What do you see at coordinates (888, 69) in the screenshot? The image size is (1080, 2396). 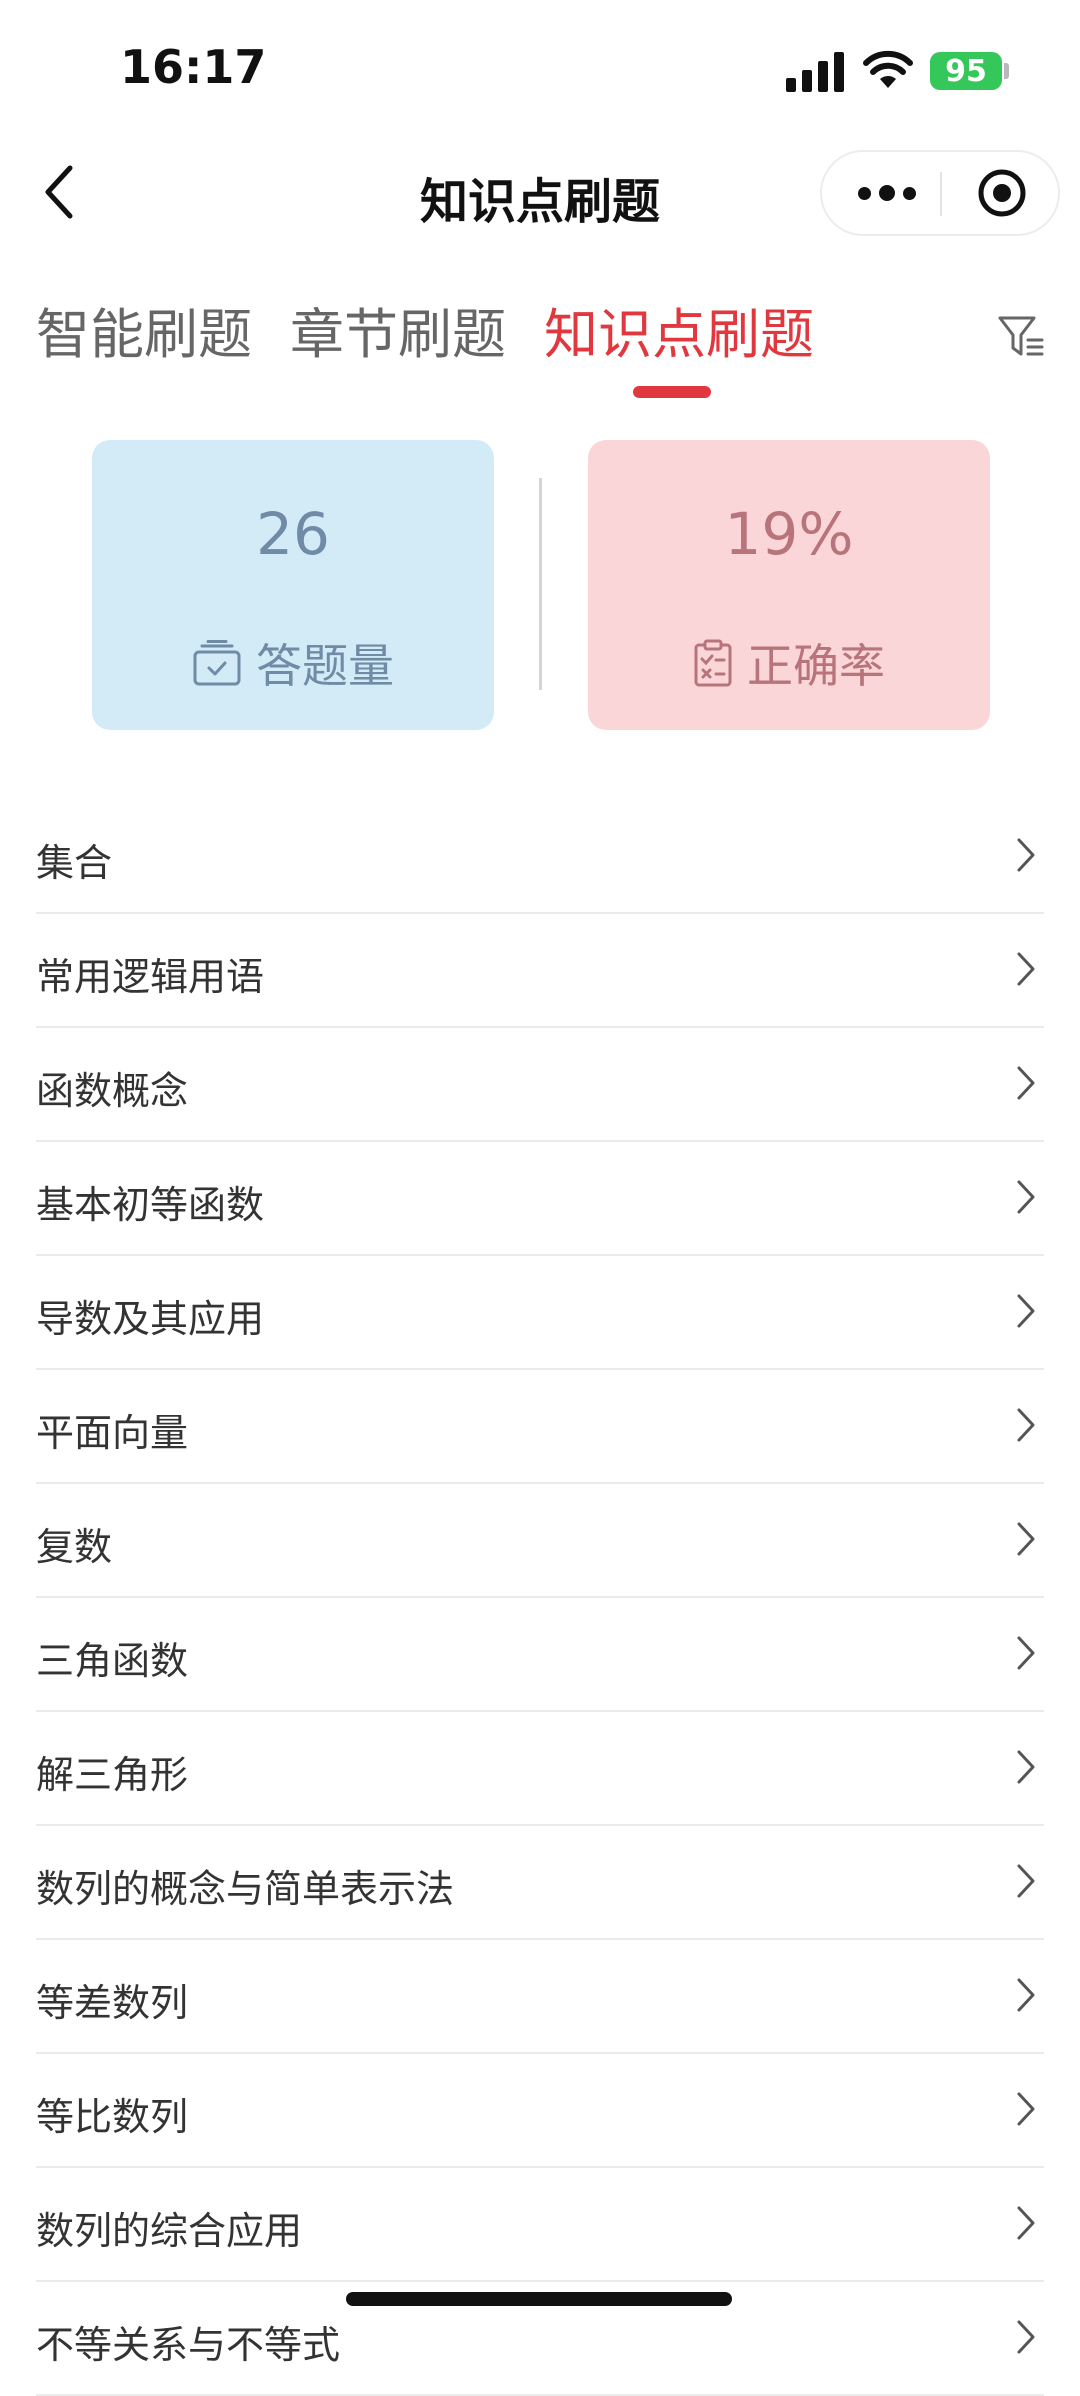 I see `wifi-icon` at bounding box center [888, 69].